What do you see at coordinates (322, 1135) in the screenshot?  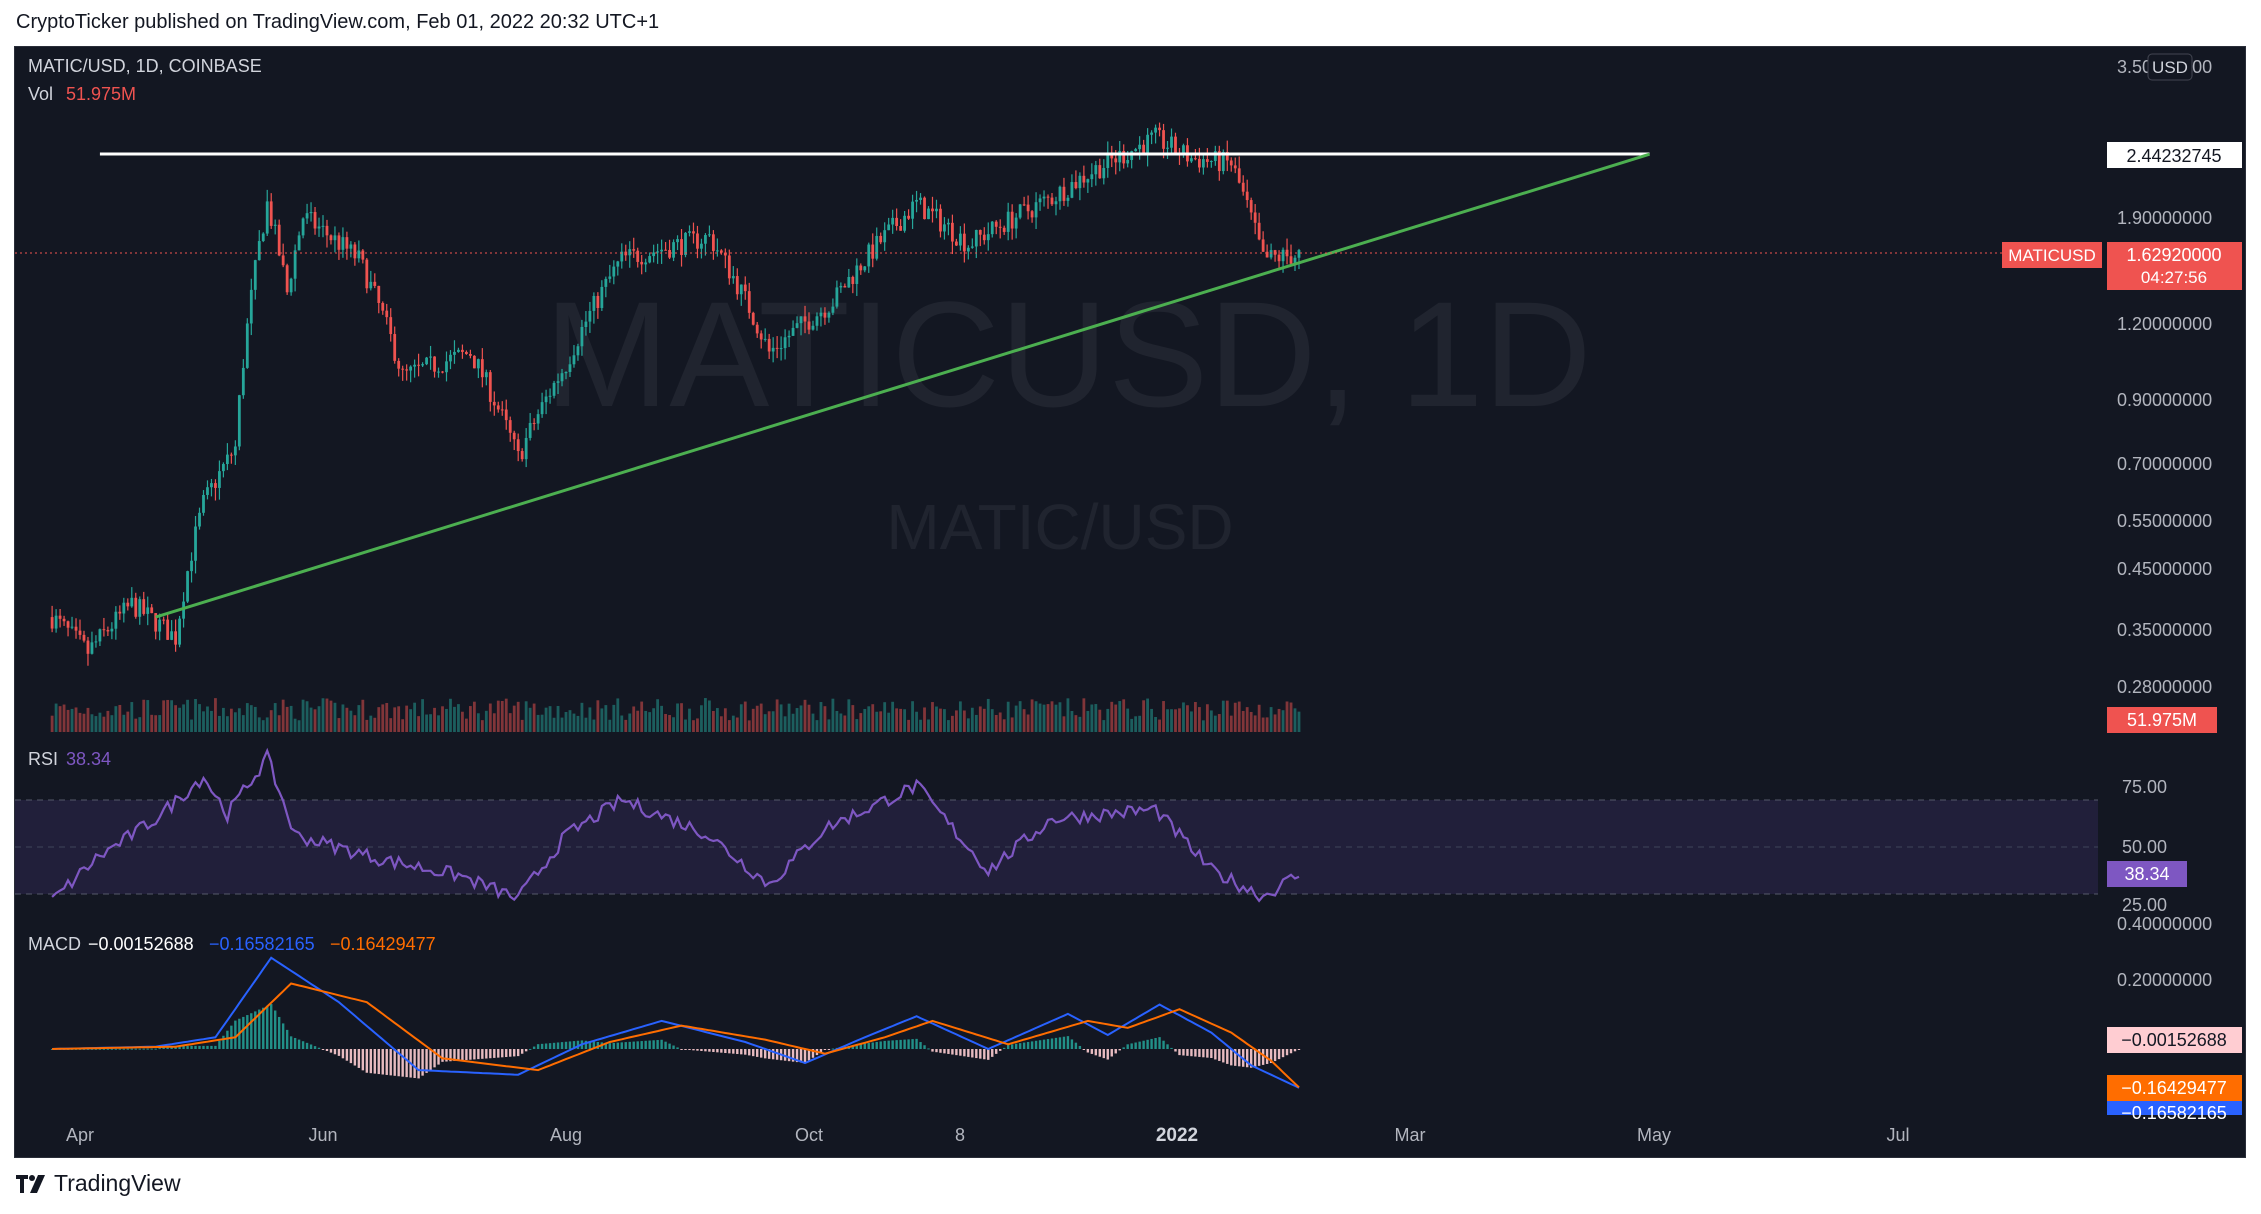 I see `time-tick: Jun` at bounding box center [322, 1135].